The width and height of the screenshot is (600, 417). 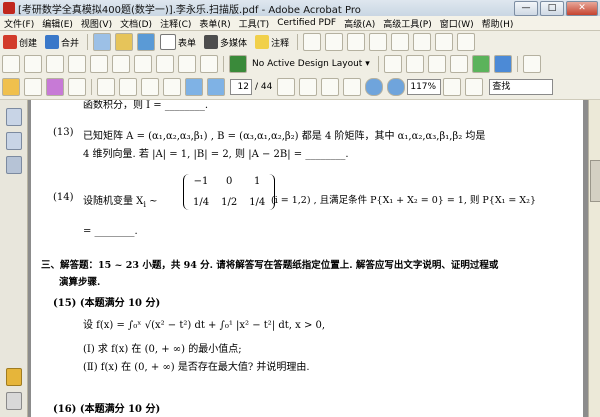 What do you see at coordinates (241, 87) in the screenshot?
I see `page-number-input: 12` at bounding box center [241, 87].